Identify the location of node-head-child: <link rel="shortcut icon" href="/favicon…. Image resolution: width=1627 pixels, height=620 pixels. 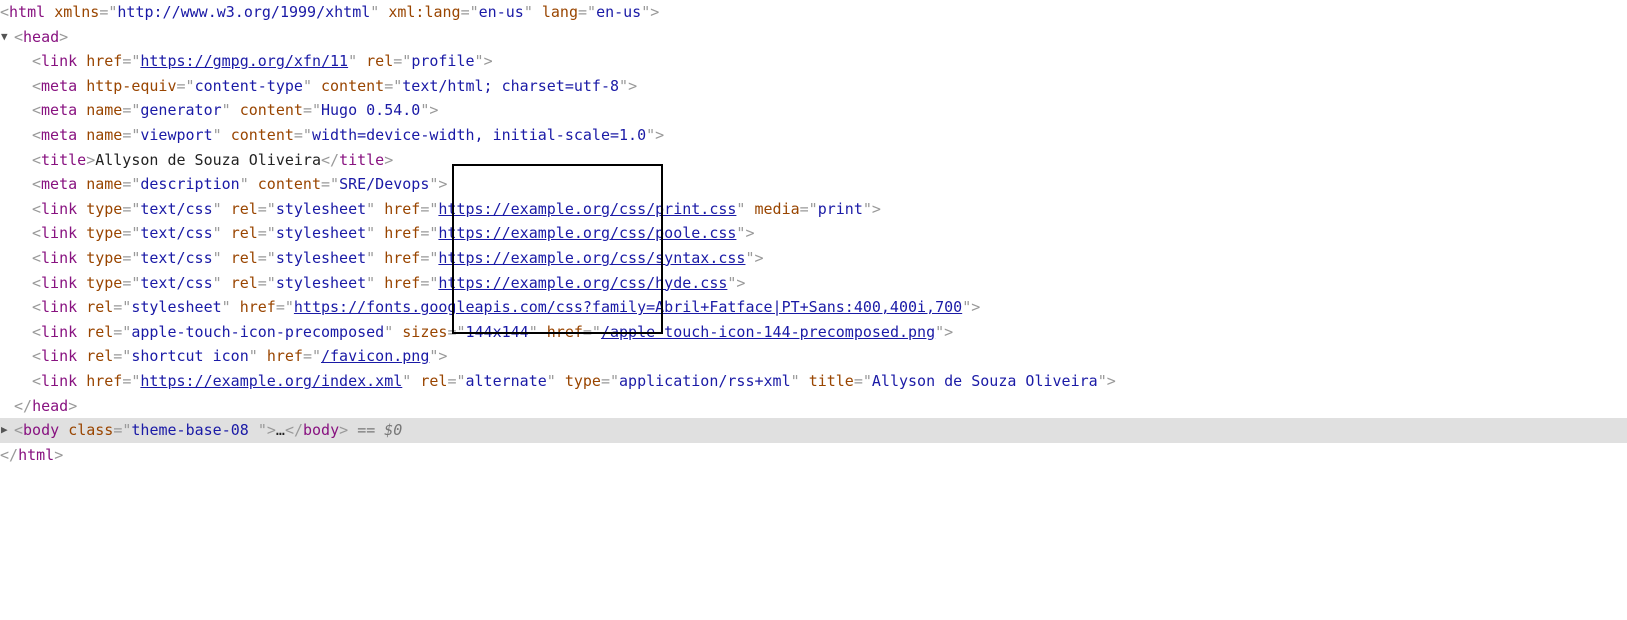
(813, 356).